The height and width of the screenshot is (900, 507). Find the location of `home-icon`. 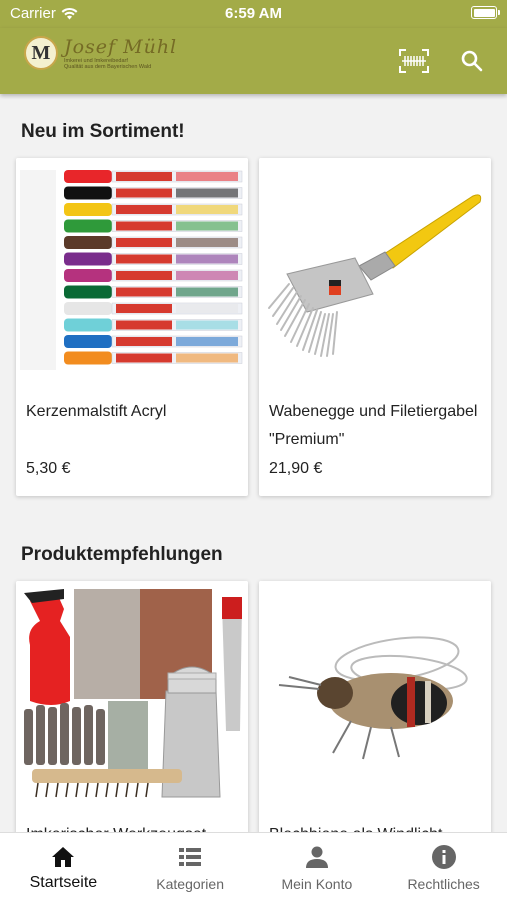

home-icon is located at coordinates (63, 857).